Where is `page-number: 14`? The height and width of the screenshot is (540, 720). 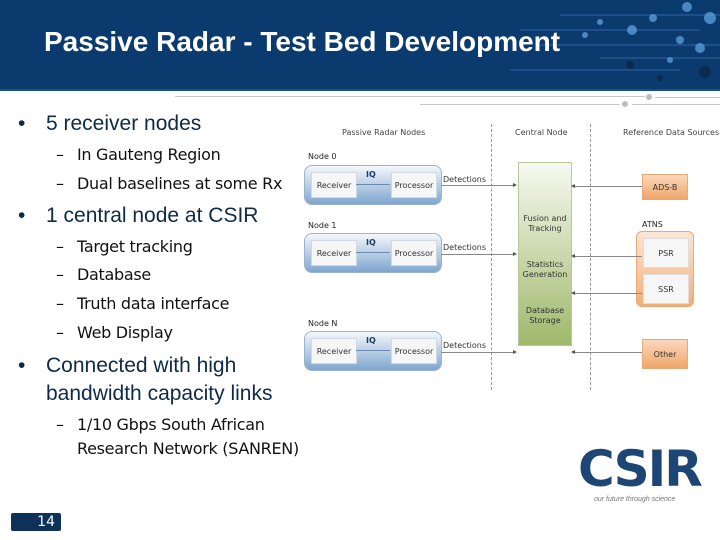
page-number: 14 is located at coordinates (36, 522).